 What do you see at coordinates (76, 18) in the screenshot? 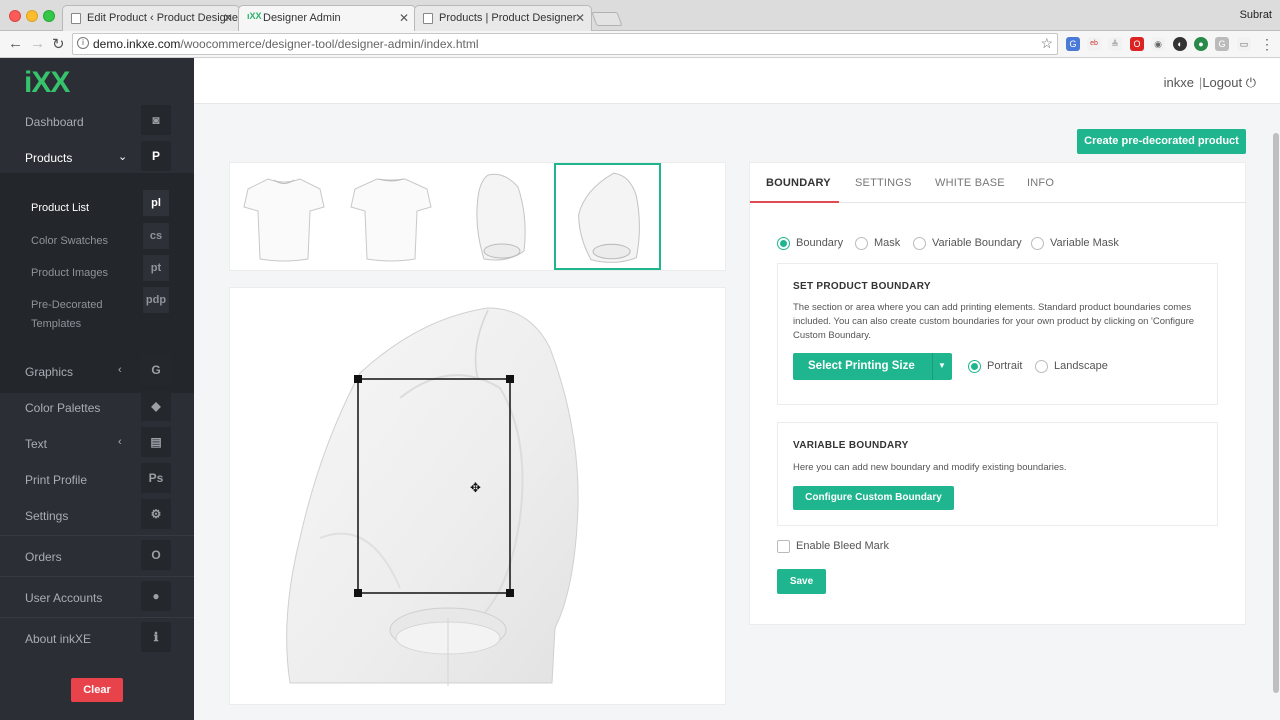
I see `page-icon` at bounding box center [76, 18].